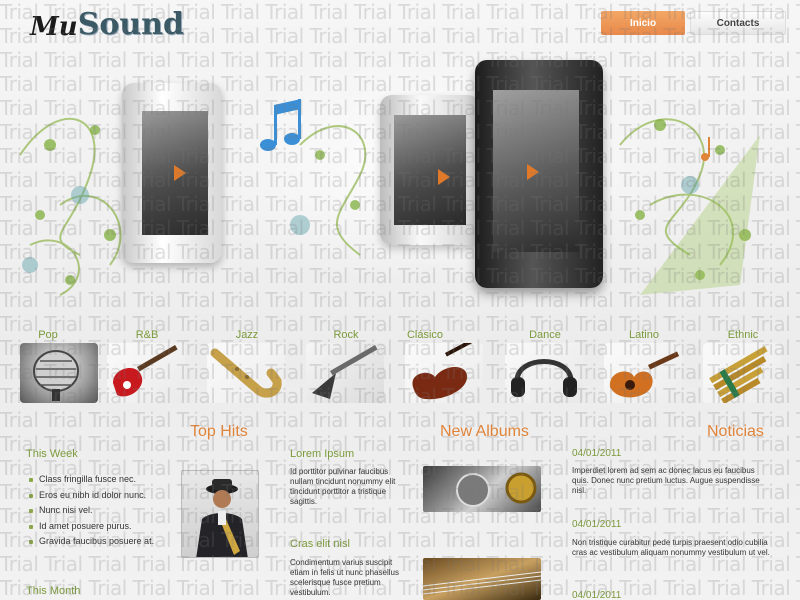 This screenshot has width=800, height=600. Describe the element at coordinates (738, 23) in the screenshot. I see `nav-contacts-button: Contacts` at that location.